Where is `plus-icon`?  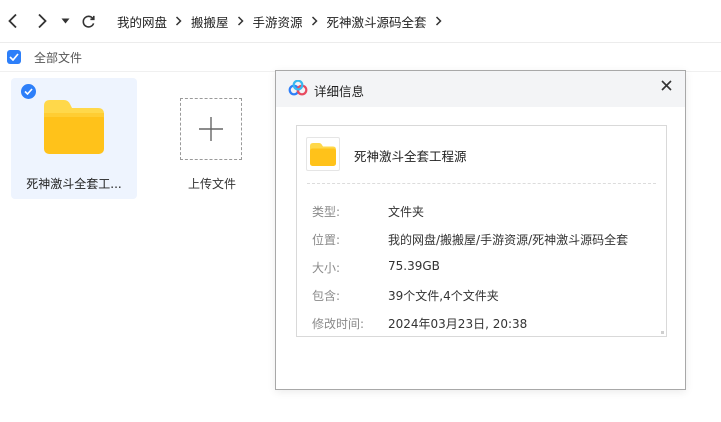
plus-icon is located at coordinates (211, 129).